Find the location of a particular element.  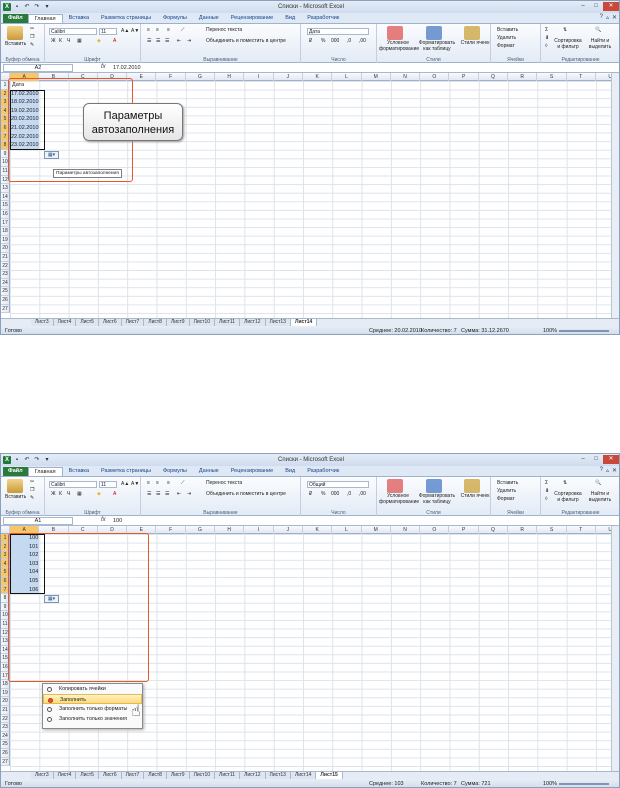

grow-font-icon: A▲ is located at coordinates (125, 484).